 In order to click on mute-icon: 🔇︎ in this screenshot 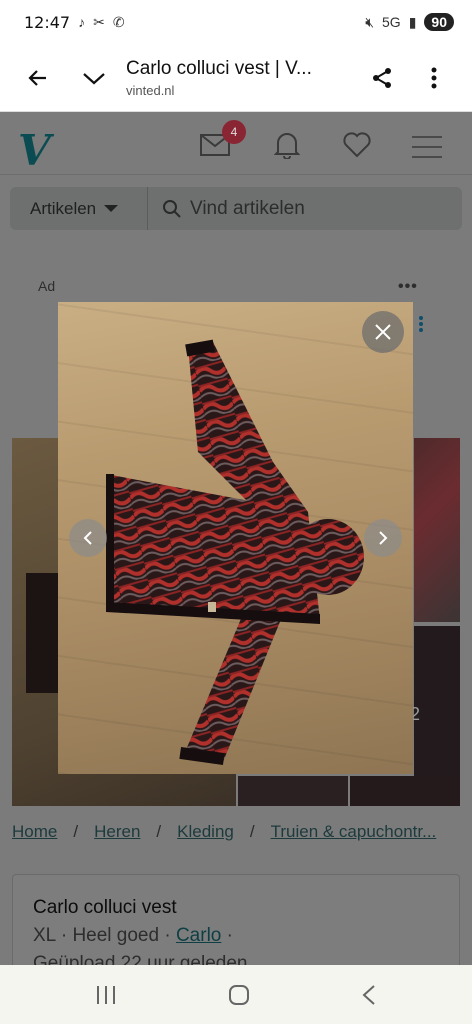, I will do `click(370, 21)`.